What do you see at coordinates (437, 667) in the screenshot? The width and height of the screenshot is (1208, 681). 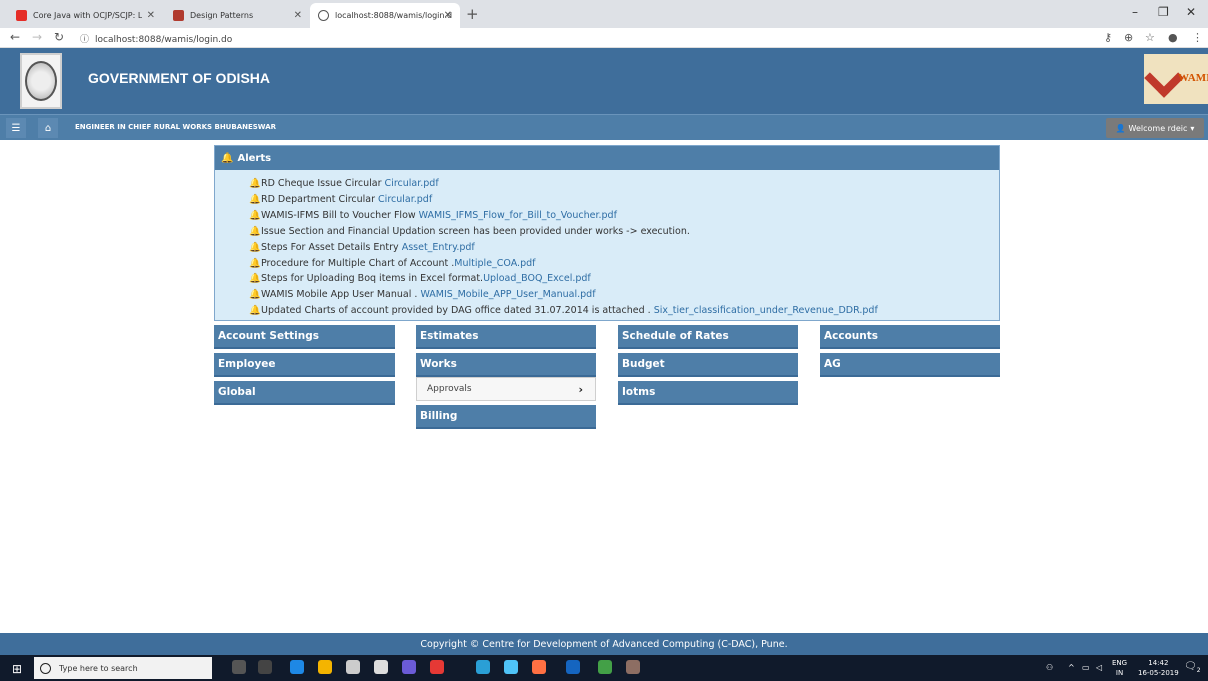 I see `chrome-icon` at bounding box center [437, 667].